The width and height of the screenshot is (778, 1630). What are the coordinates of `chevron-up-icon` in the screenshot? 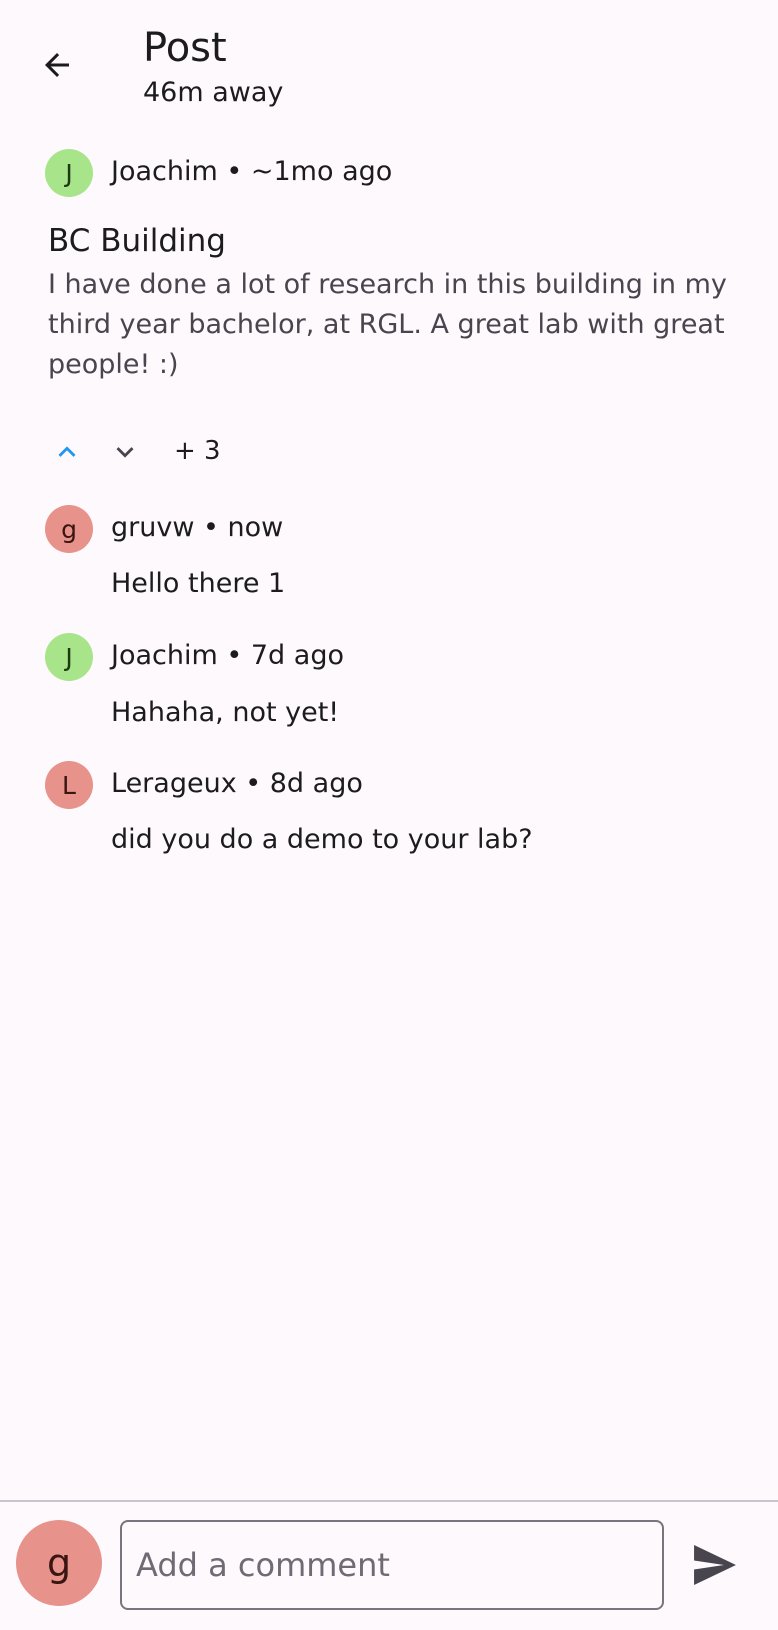 It's located at (67, 451).